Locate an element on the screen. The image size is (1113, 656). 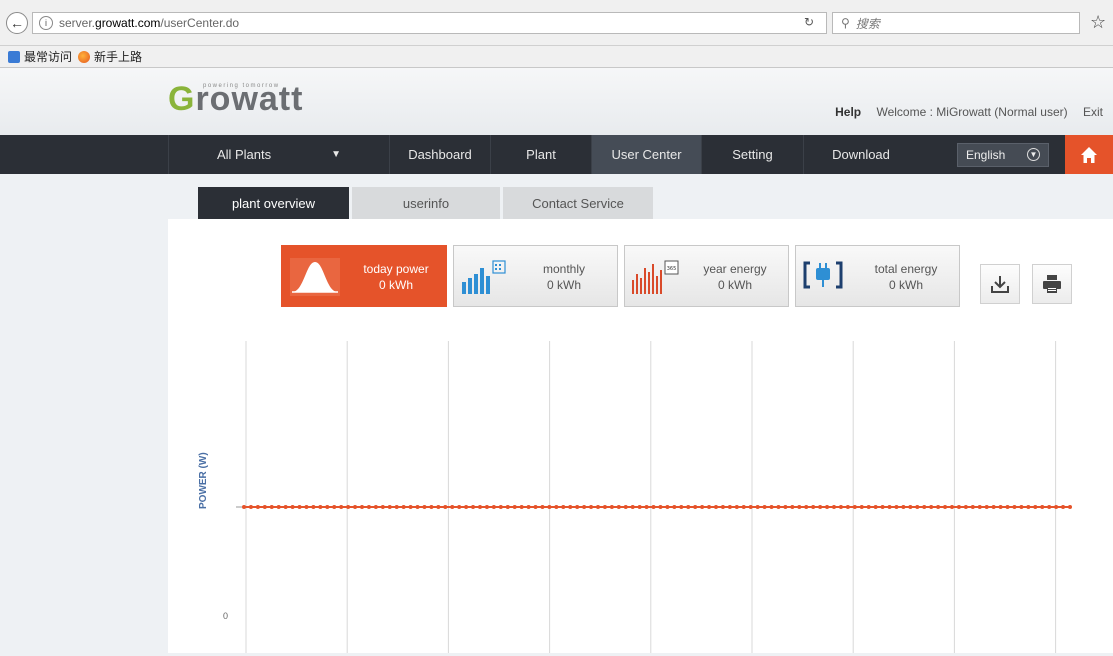
stat-total-energy: total energy 0 kWh is located at coordinates (877, 276).